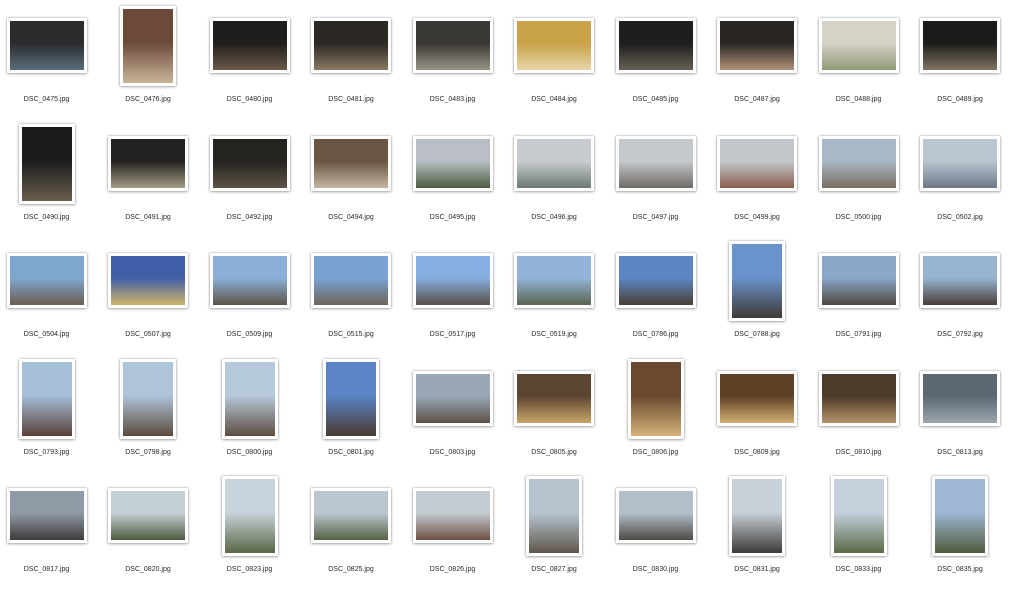  I want to click on file-item: DSC_0509.jpg, so click(249, 297).